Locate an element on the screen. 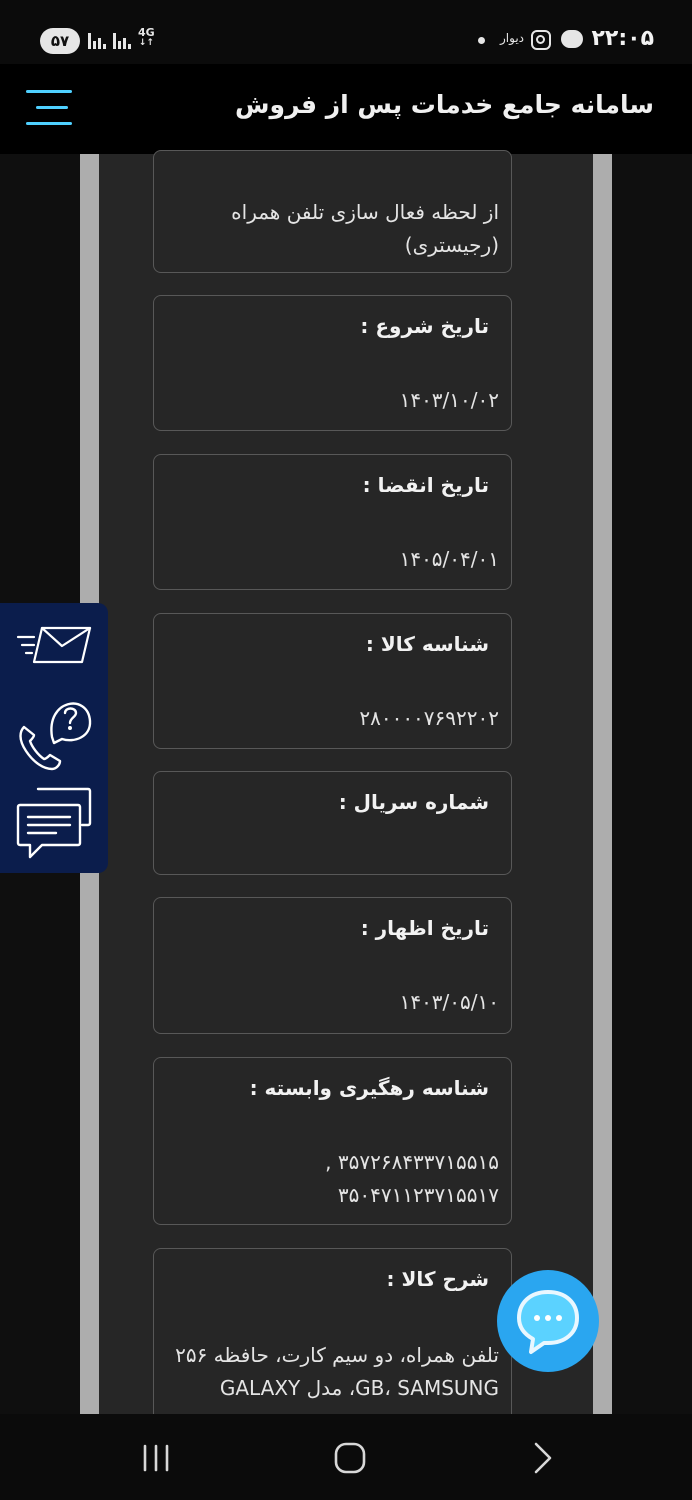 This screenshot has height=1500, width=692. chat-bubble-icon is located at coordinates (548, 1322).